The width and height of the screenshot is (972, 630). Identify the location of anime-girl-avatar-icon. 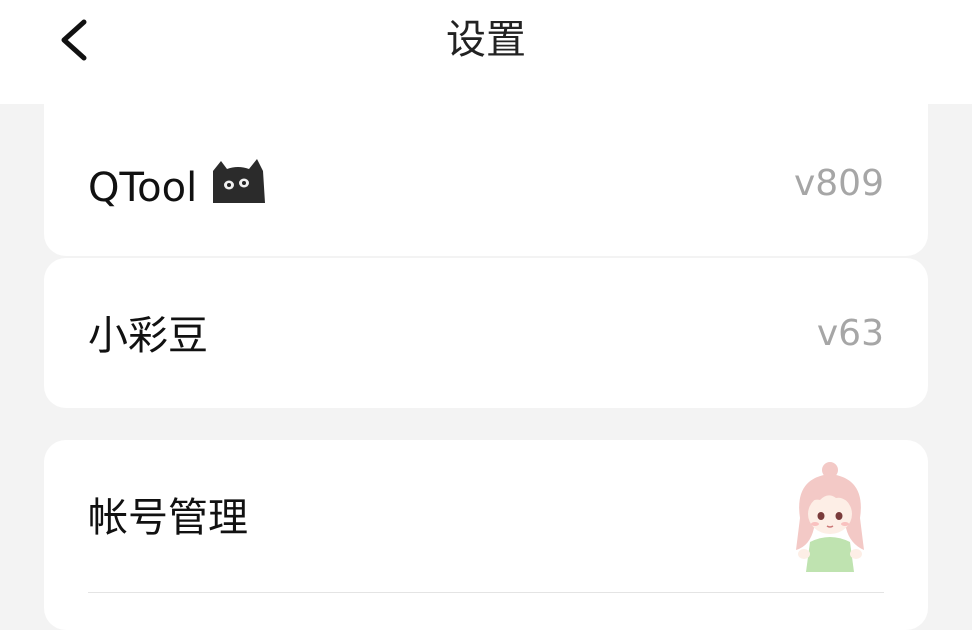
(830, 516).